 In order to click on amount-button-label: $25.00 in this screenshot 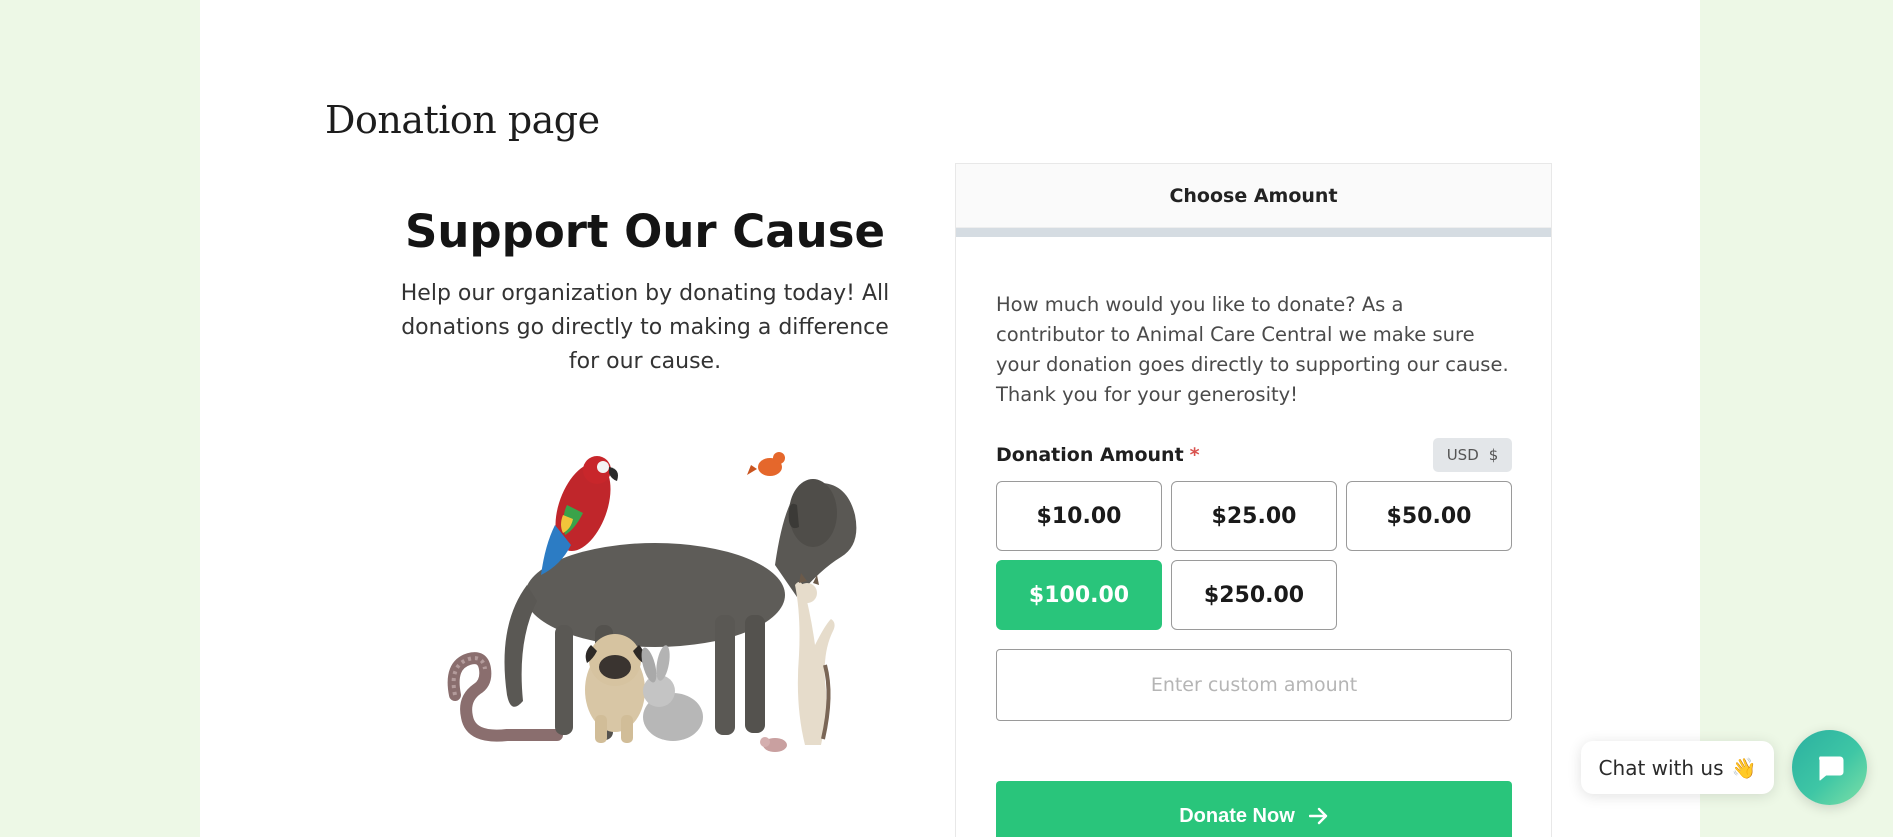, I will do `click(1254, 516)`.